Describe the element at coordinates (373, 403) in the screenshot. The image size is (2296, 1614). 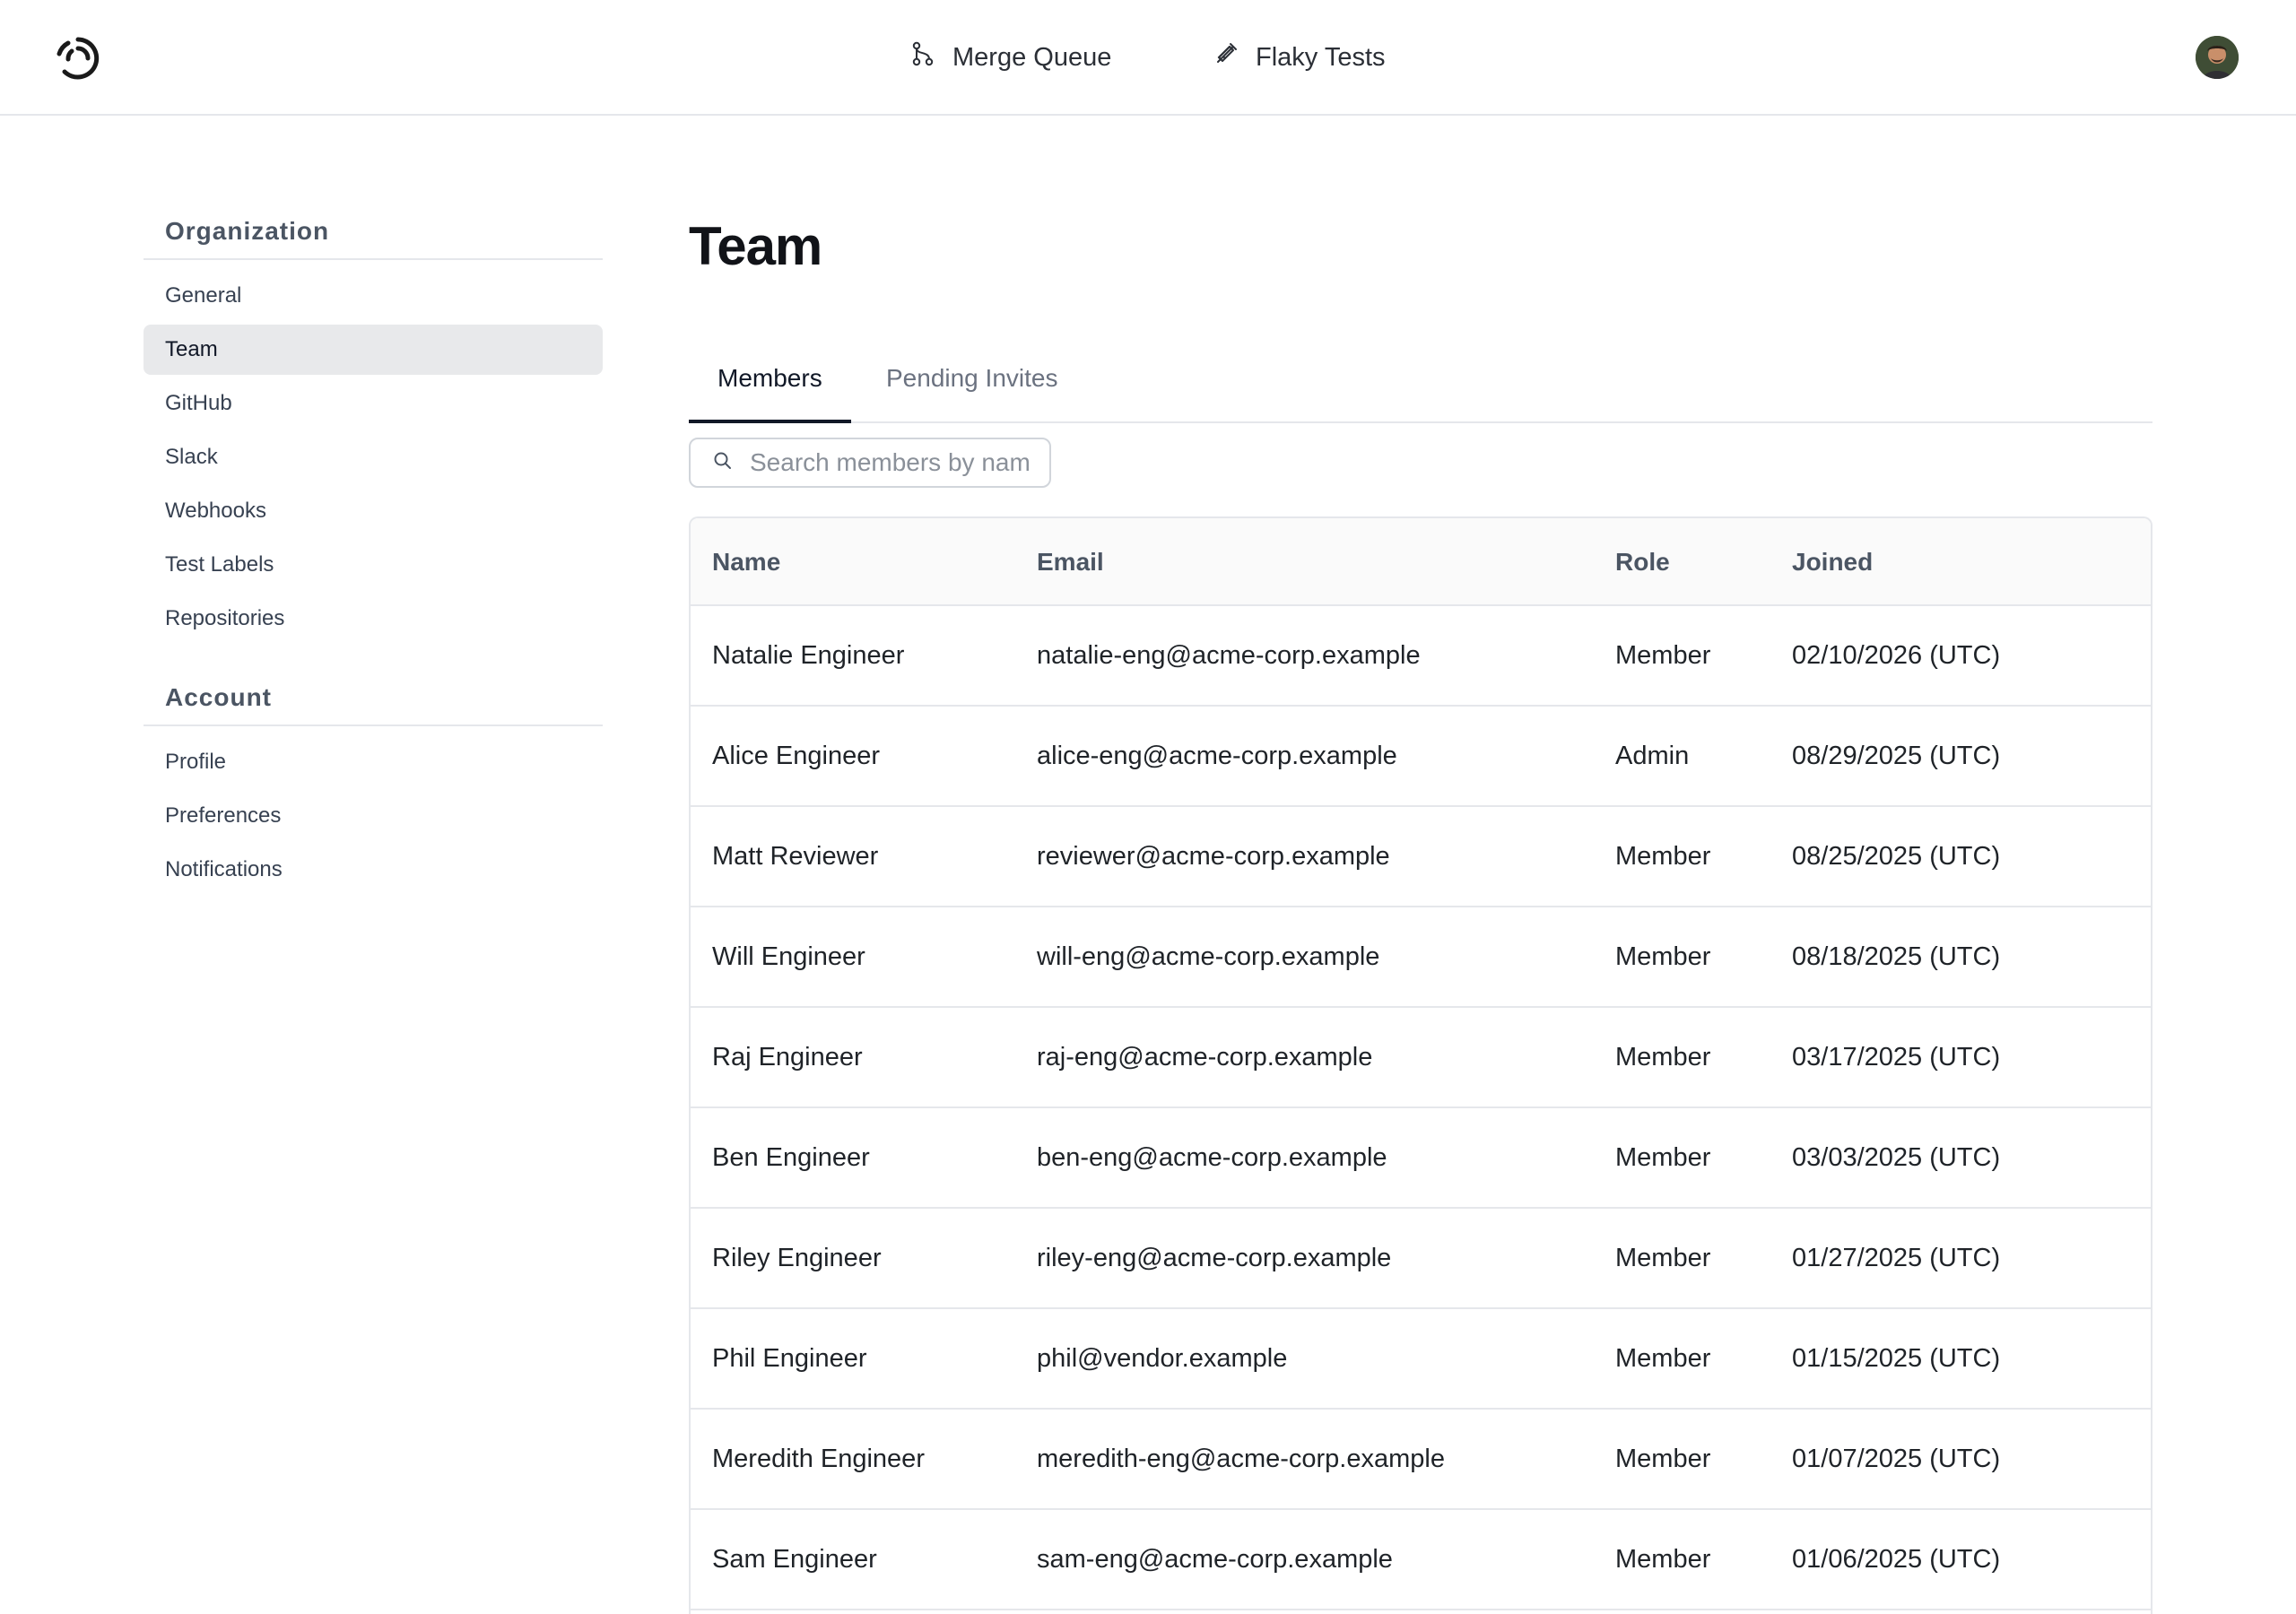
I see `sidebar-item-github: GitHub` at that location.